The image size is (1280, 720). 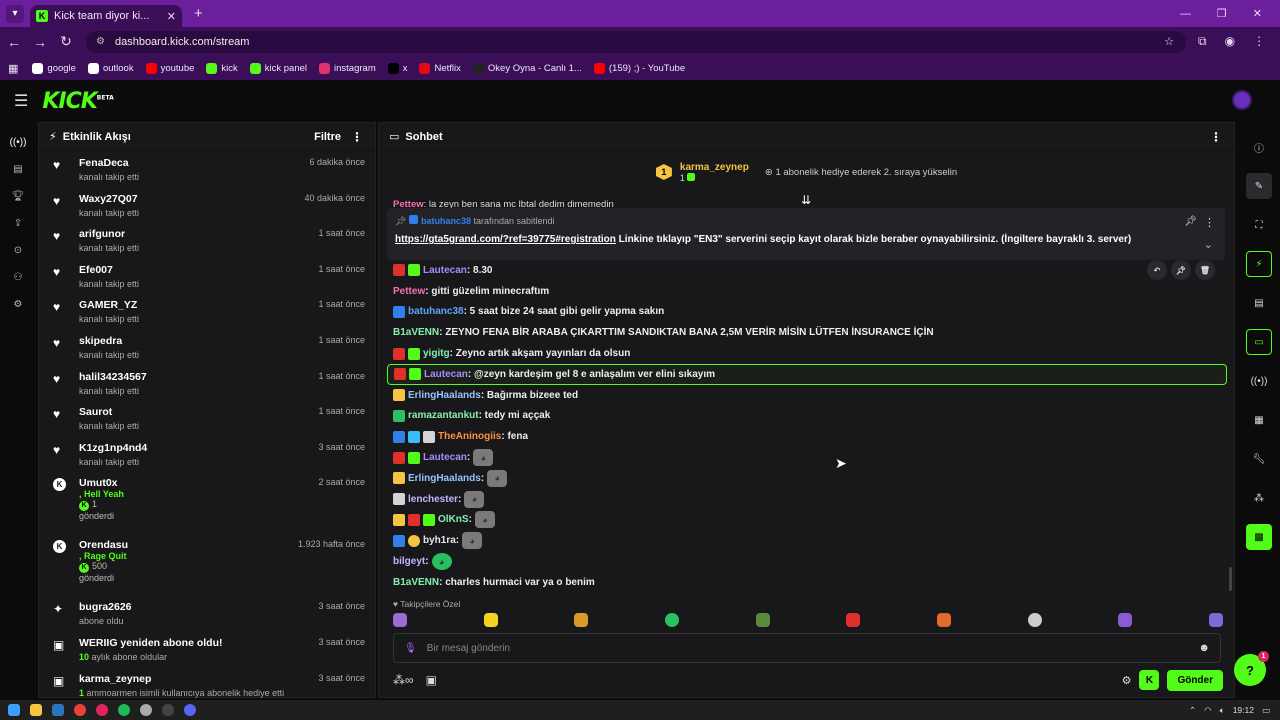 What do you see at coordinates (807, 416) in the screenshot?
I see `chat-message: ramazantankut: tedy mi aççak` at bounding box center [807, 416].